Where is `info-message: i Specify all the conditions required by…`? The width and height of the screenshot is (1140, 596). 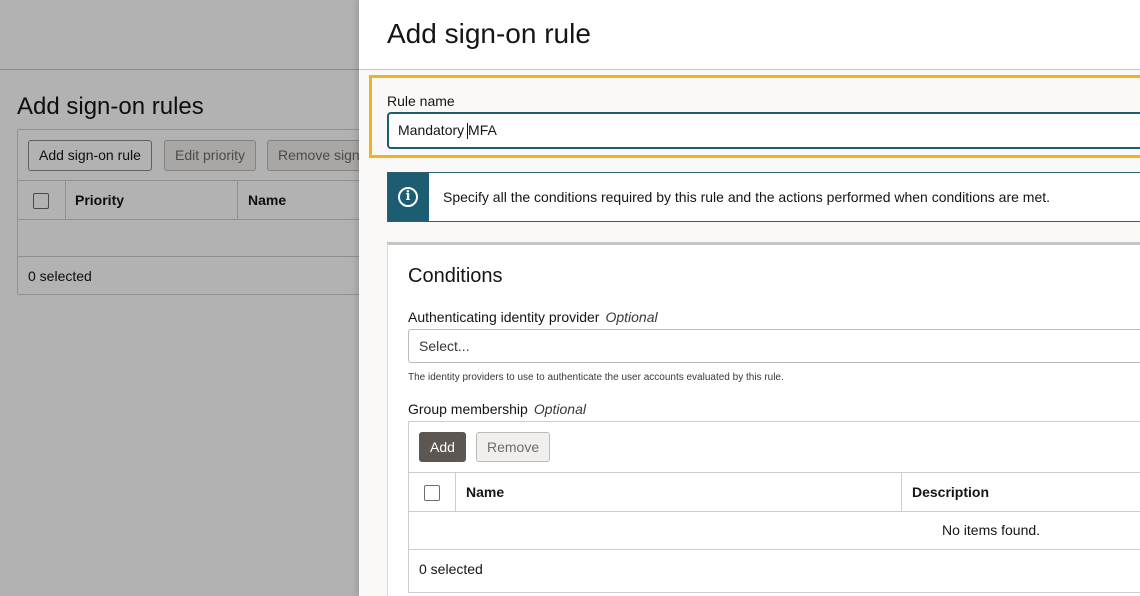
info-message: i Specify all the conditions required by… is located at coordinates (763, 197).